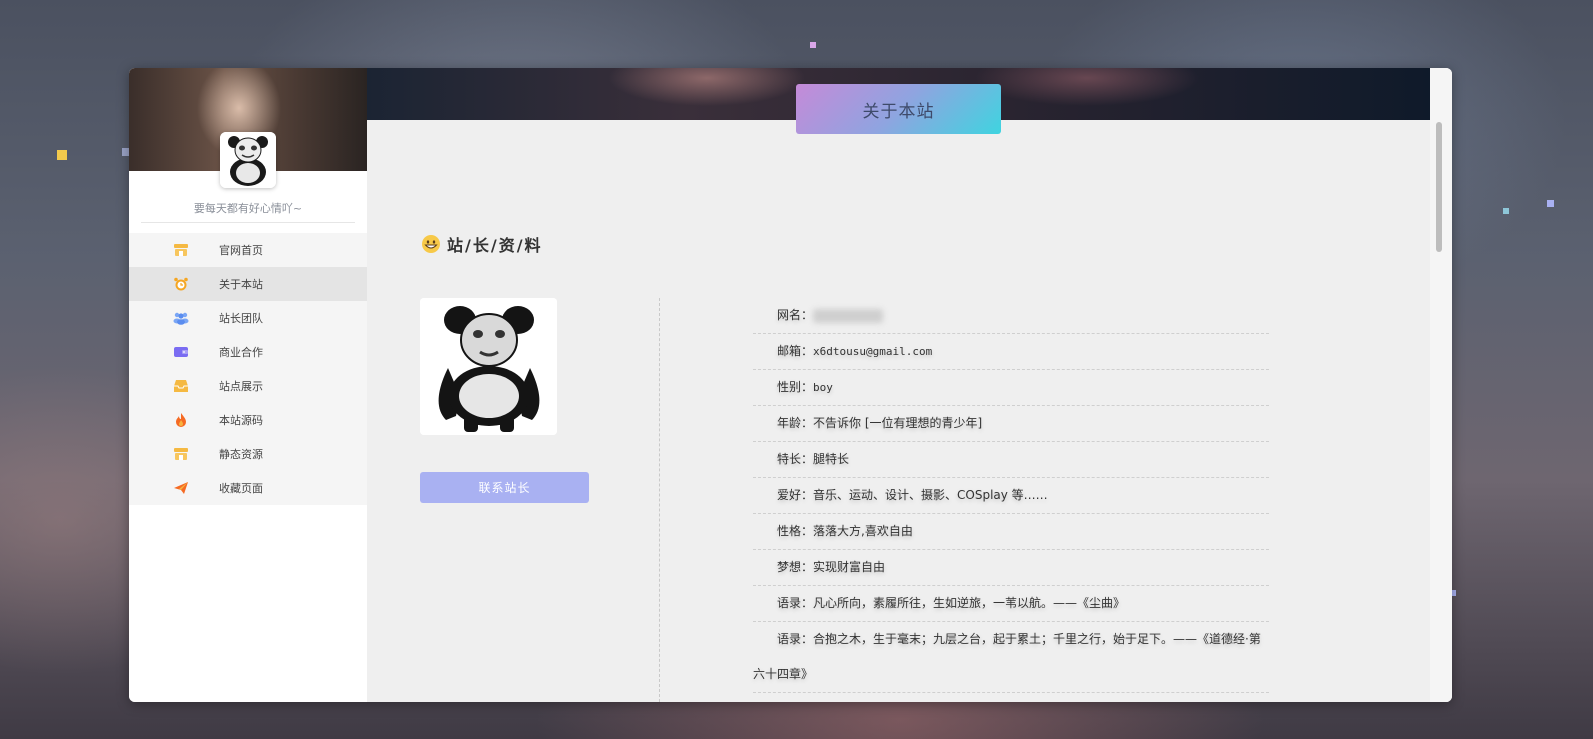 Image resolution: width=1593 pixels, height=739 pixels. I want to click on sidebar-item-label: 收藏页面, so click(241, 488).